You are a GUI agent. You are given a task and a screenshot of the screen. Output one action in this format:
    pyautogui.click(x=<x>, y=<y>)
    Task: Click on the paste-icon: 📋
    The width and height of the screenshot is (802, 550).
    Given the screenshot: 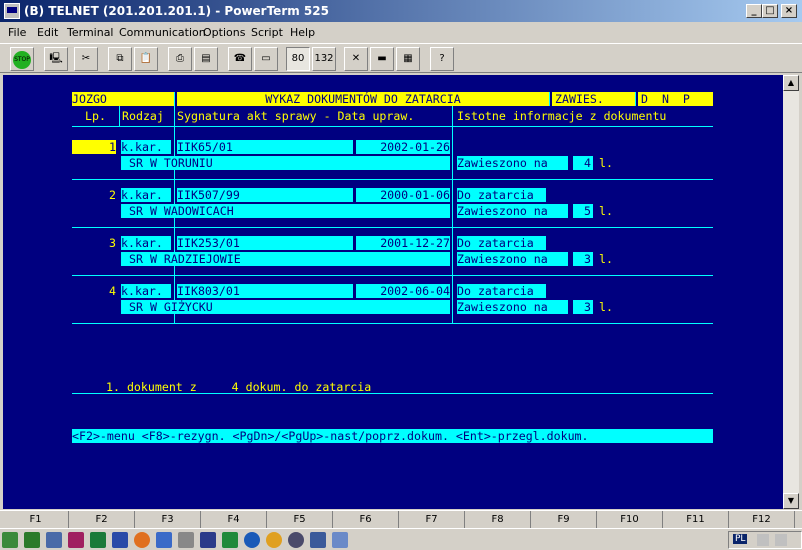 What is the action you would take?
    pyautogui.click(x=146, y=59)
    